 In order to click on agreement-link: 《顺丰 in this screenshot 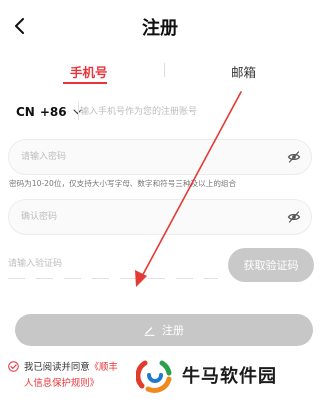, I will do `click(104, 367)`.